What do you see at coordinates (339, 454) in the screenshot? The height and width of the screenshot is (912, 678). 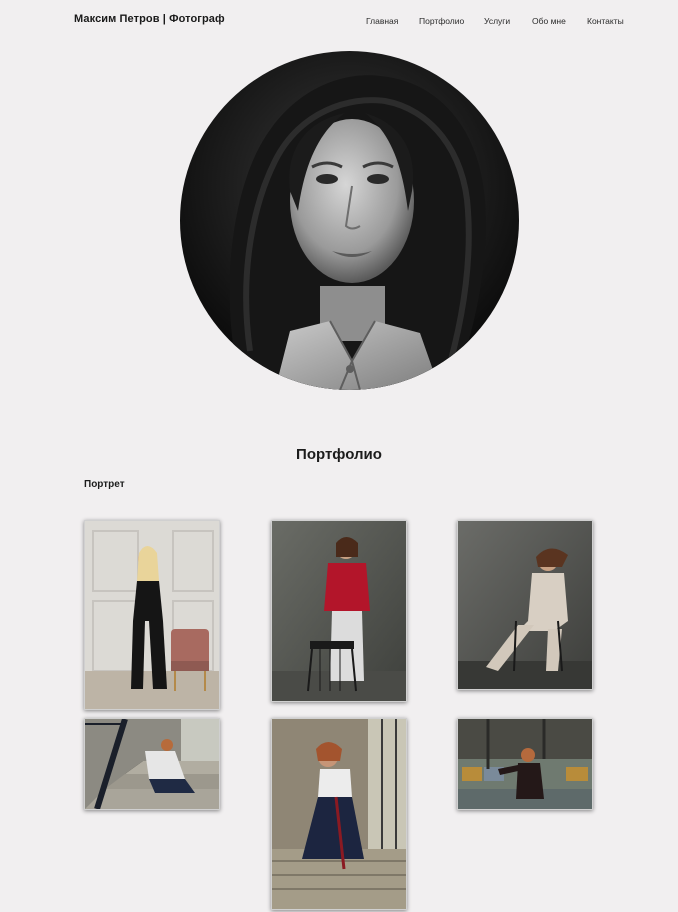 I see `portfolio-title: Портфолио` at bounding box center [339, 454].